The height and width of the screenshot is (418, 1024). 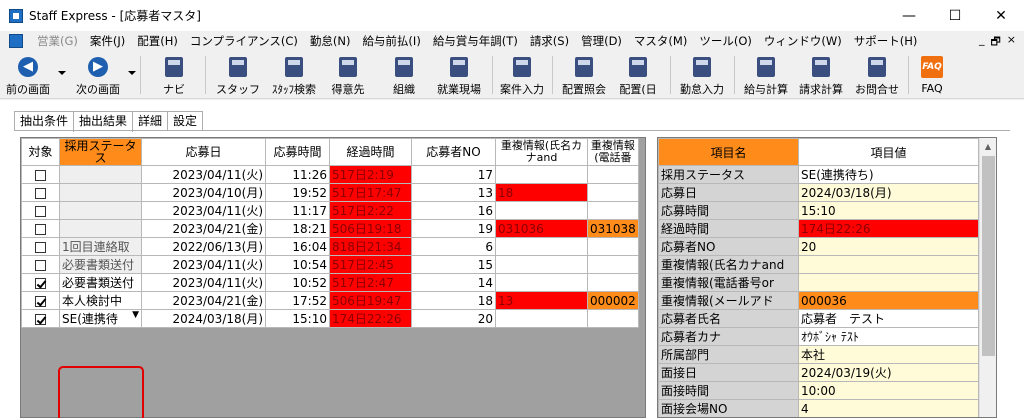 I want to click on time-cell-container: 16:04, so click(x=297, y=246).